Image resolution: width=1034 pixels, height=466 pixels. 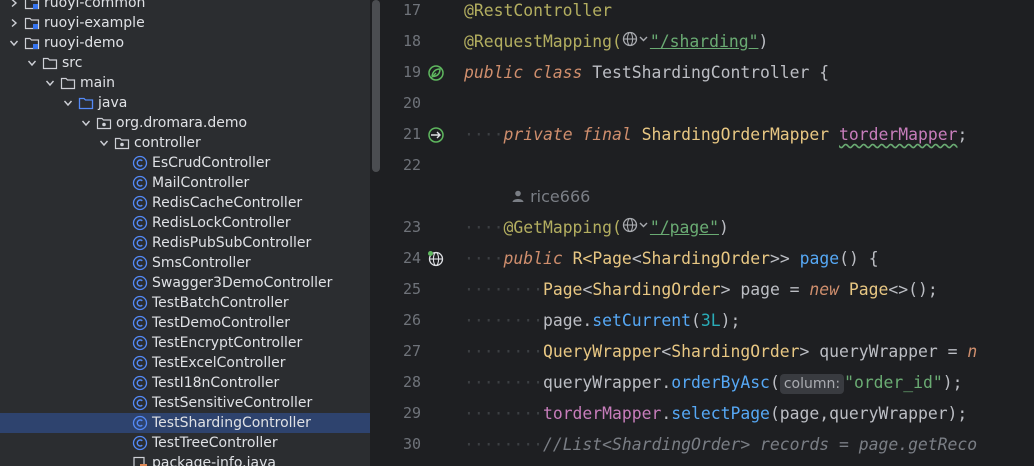 I want to click on method-name: setCurrent, so click(x=641, y=320).